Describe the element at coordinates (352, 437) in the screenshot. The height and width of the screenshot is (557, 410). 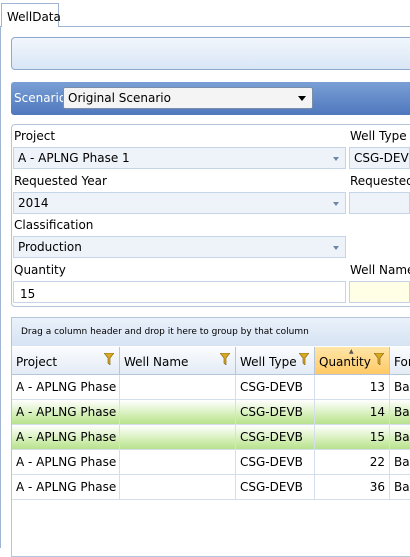
I see `cell-quantity: 15` at that location.